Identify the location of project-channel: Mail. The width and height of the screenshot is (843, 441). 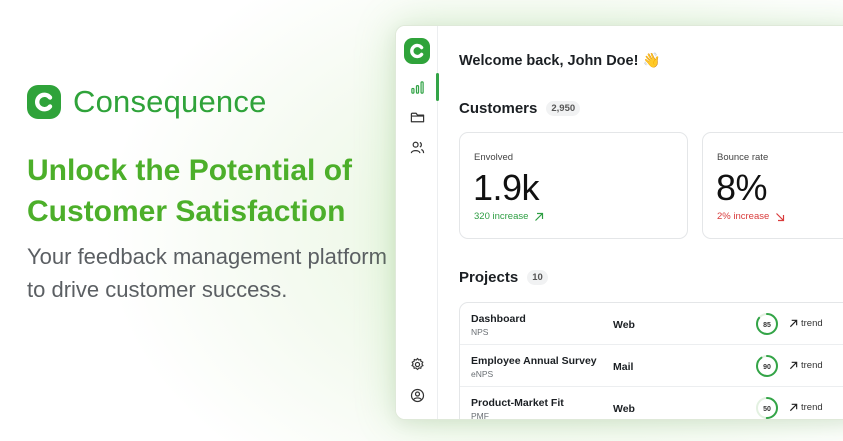
(623, 367).